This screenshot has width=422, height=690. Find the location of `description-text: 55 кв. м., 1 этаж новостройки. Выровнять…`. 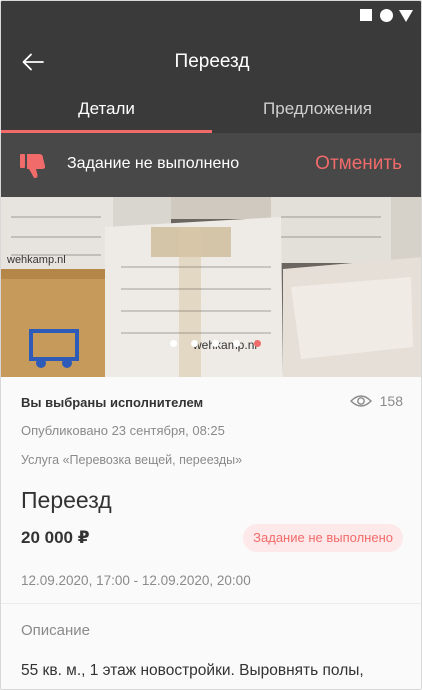

description-text: 55 кв. м., 1 этаж новостройки. Выровнять… is located at coordinates (192, 670).